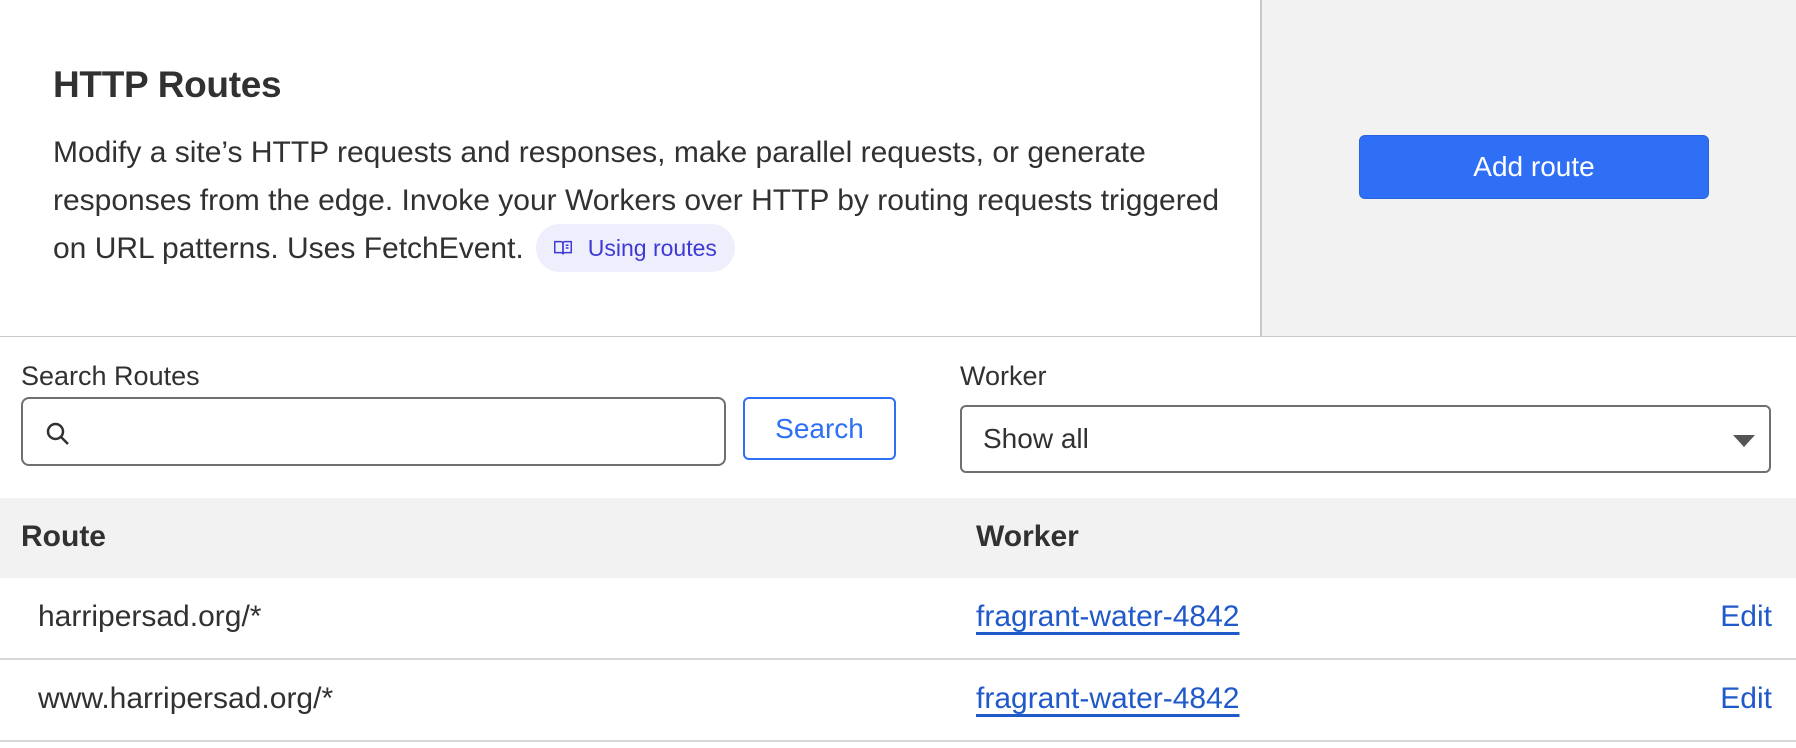 This screenshot has height=748, width=1796. I want to click on worker-select: Show all, so click(1365, 439).